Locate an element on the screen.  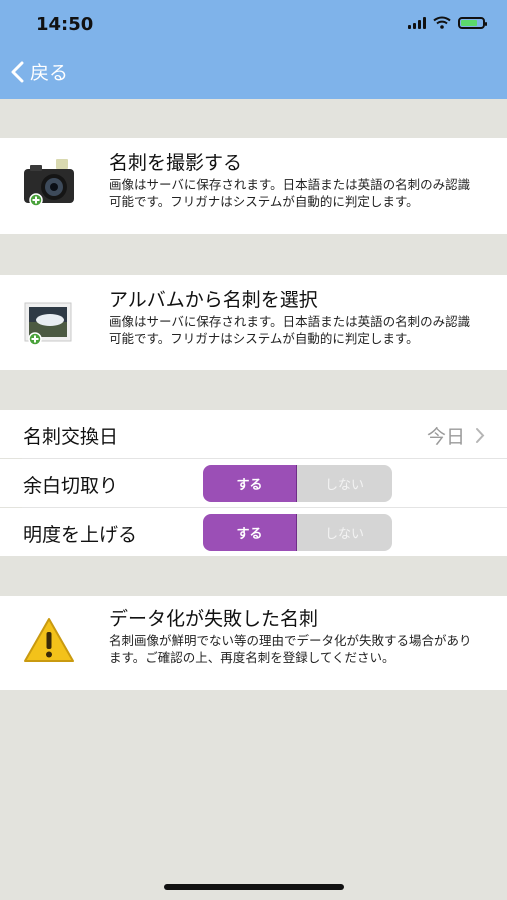
trim-margin-off-option: しない is located at coordinates (344, 483).